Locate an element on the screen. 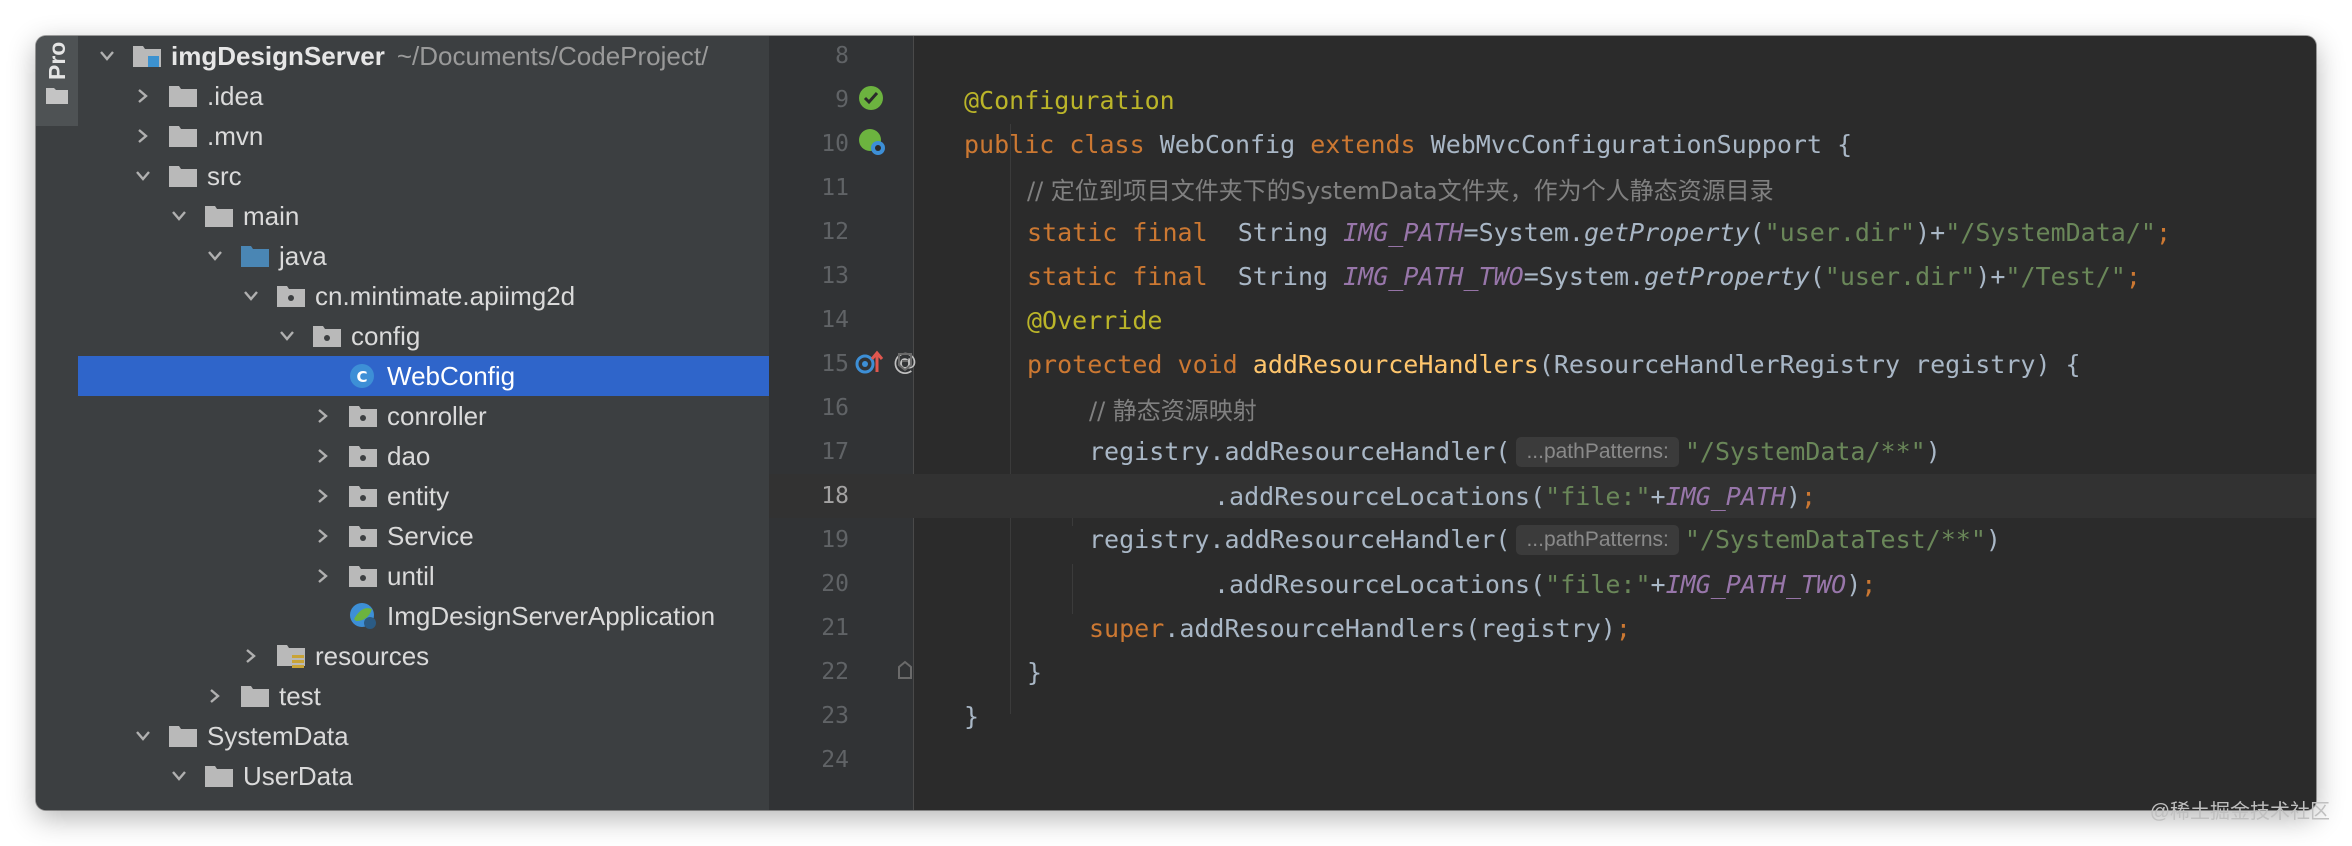 The image size is (2352, 846). line-number: 12 is located at coordinates (835, 232).